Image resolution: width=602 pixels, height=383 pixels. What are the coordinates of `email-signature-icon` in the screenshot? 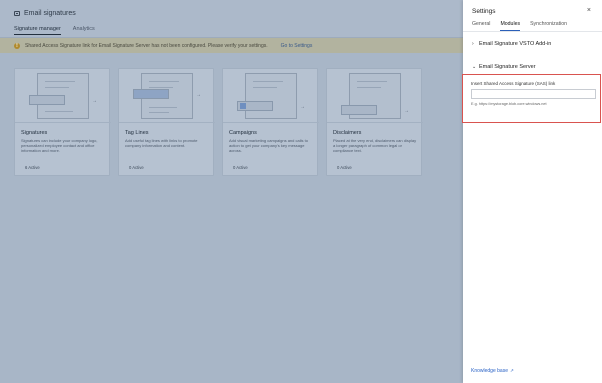 It's located at (17, 13).